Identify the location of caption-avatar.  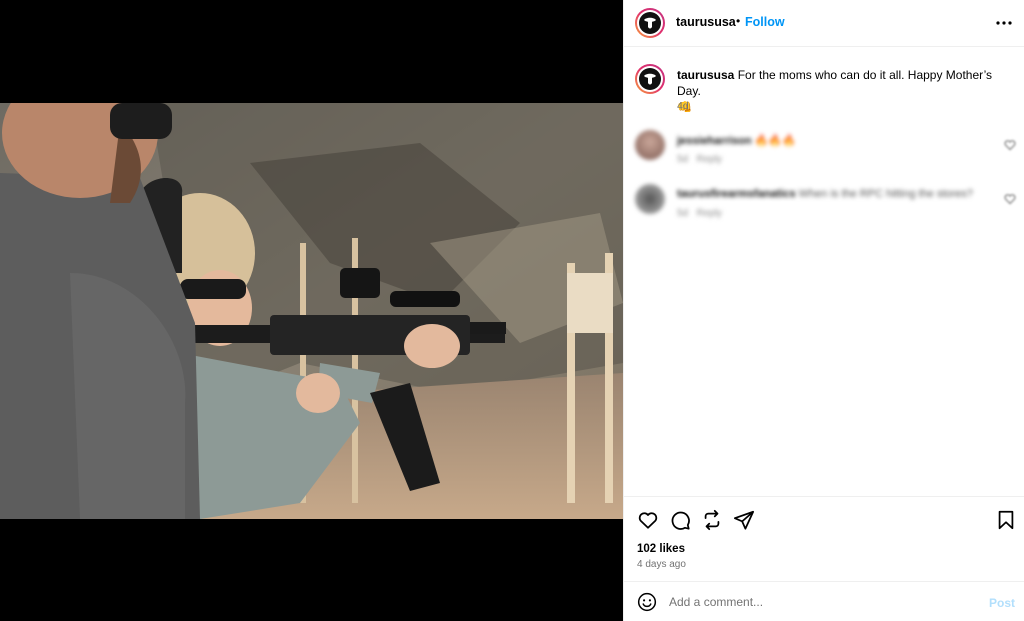
(650, 79).